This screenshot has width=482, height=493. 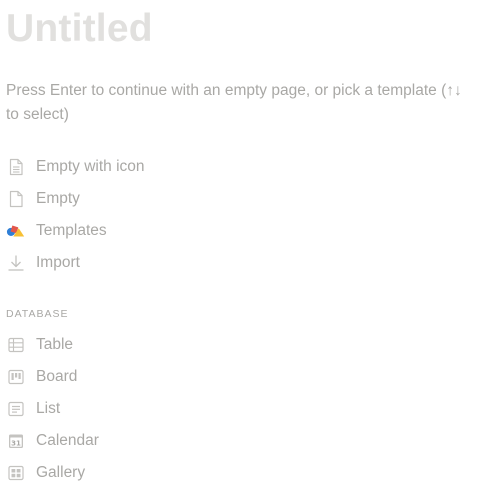 What do you see at coordinates (150, 199) in the screenshot?
I see `option-empty: Empty` at bounding box center [150, 199].